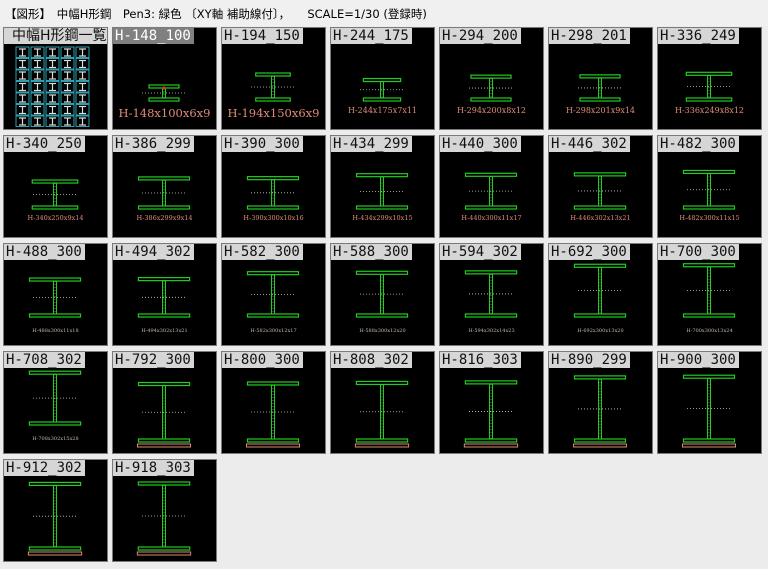 The width and height of the screenshot is (768, 569). I want to click on shape-tile: H-792_300, so click(164, 402).